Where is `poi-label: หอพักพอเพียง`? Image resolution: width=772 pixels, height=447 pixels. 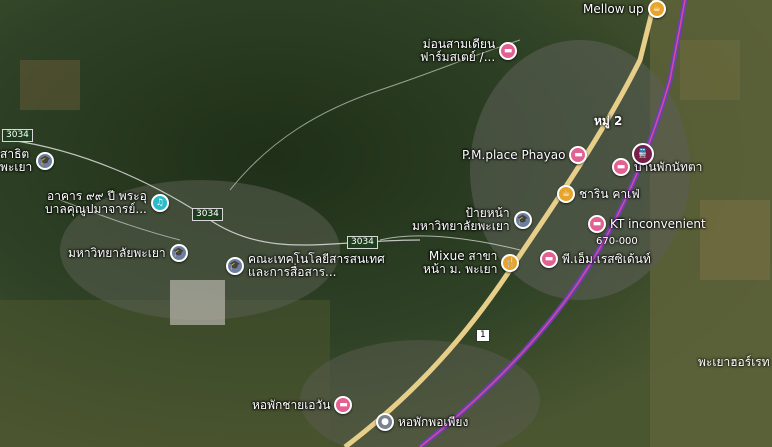 poi-label: หอพักพอเพียง is located at coordinates (433, 421).